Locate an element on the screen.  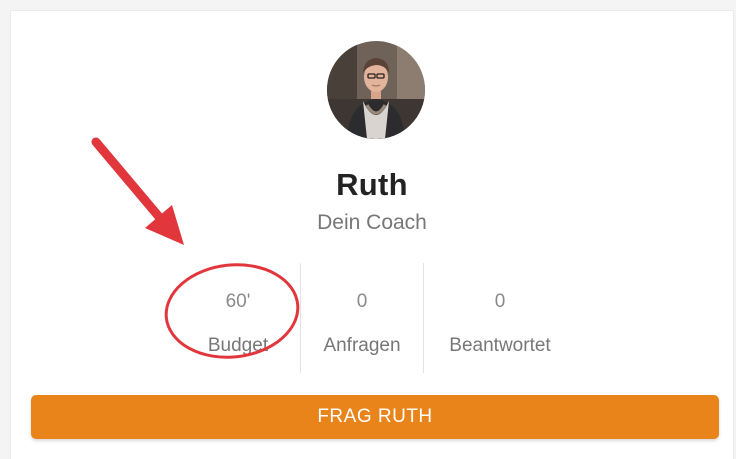
coach-name: Ruth is located at coordinates (372, 184).